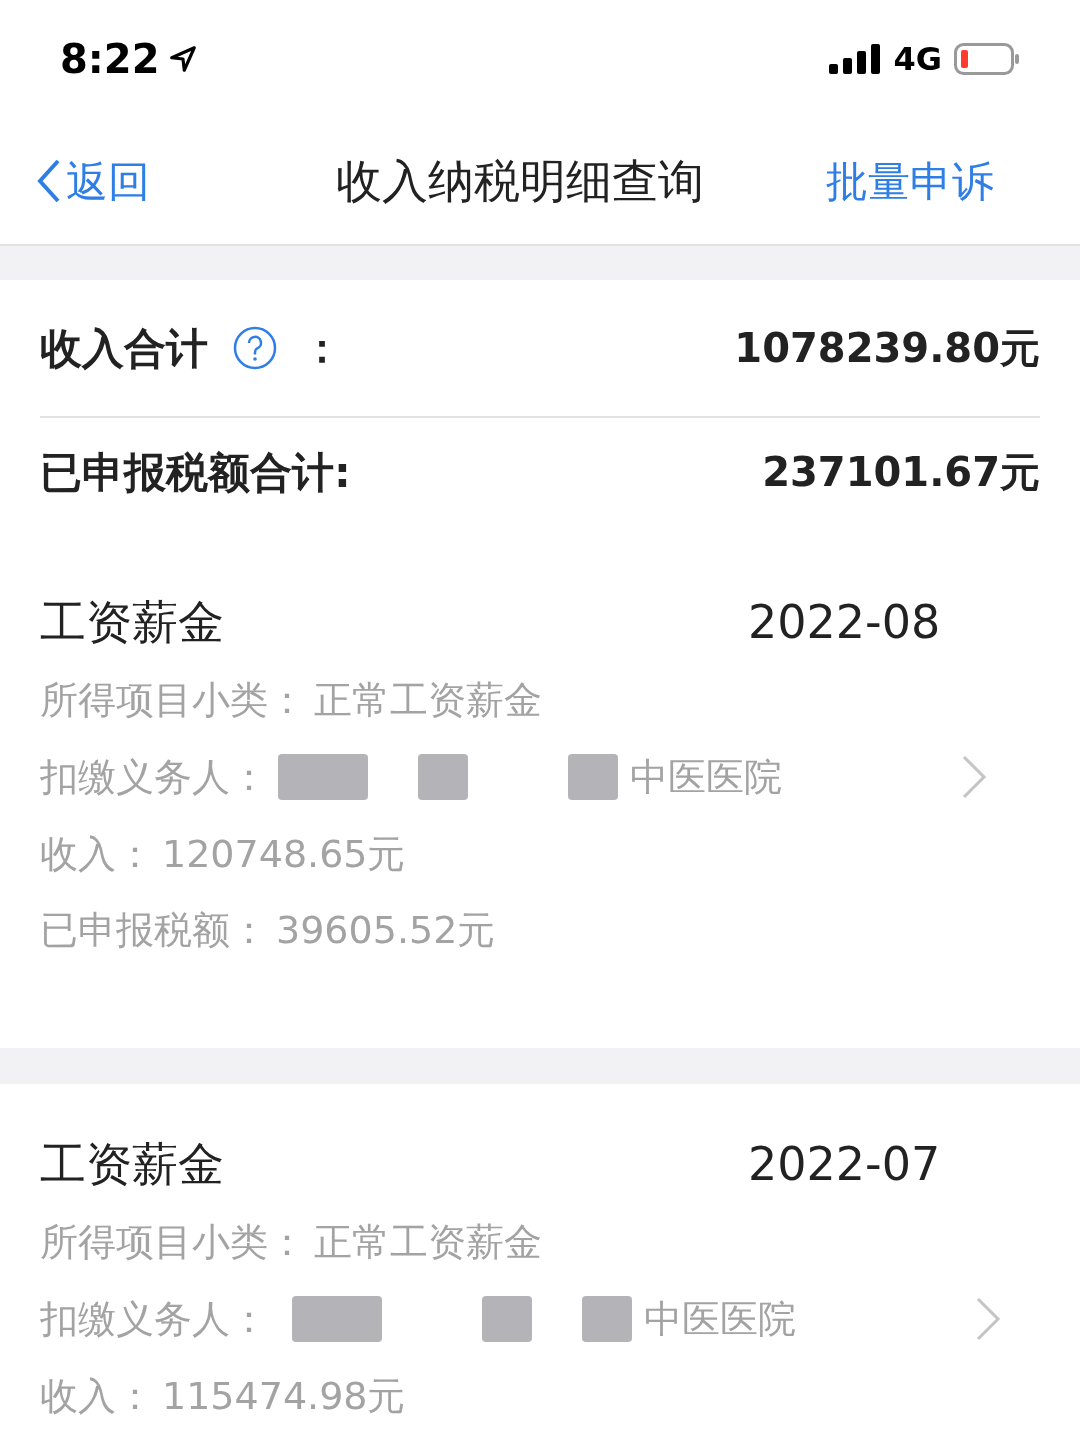  I want to click on summary-label: 已申报税额合计:, so click(195, 472).